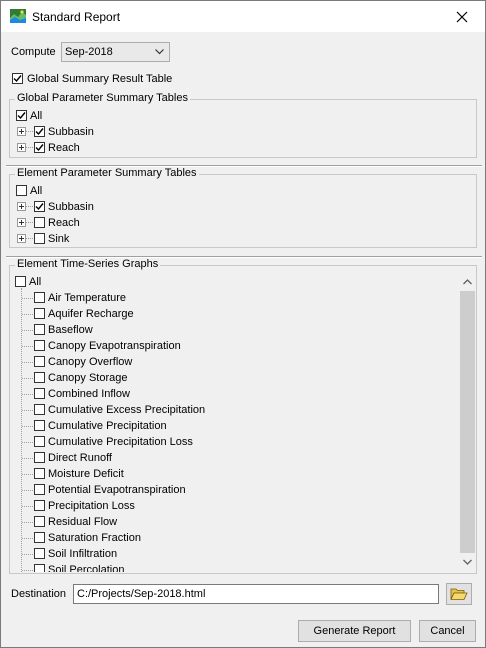  What do you see at coordinates (71, 132) in the screenshot?
I see `global-params-subbasin-label: Subbasin` at bounding box center [71, 132].